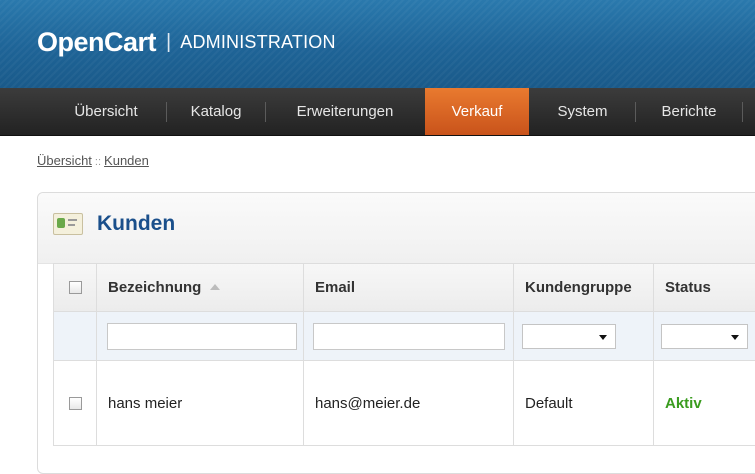 The image size is (755, 474). Describe the element at coordinates (258, 42) in the screenshot. I see `logo-subtitle: ADMINISTRATION` at that location.